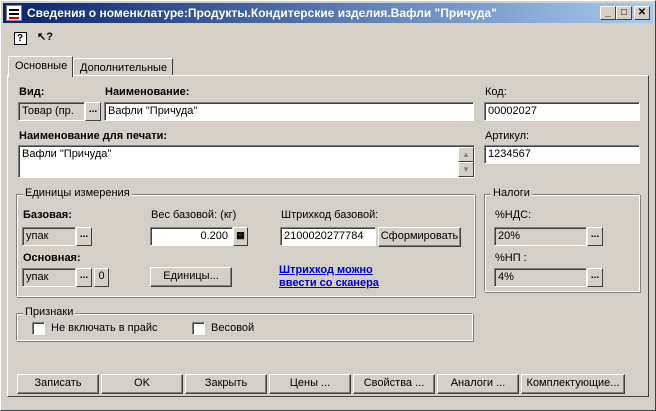 The image size is (656, 411). I want to click on code-input: 00002027, so click(562, 111).